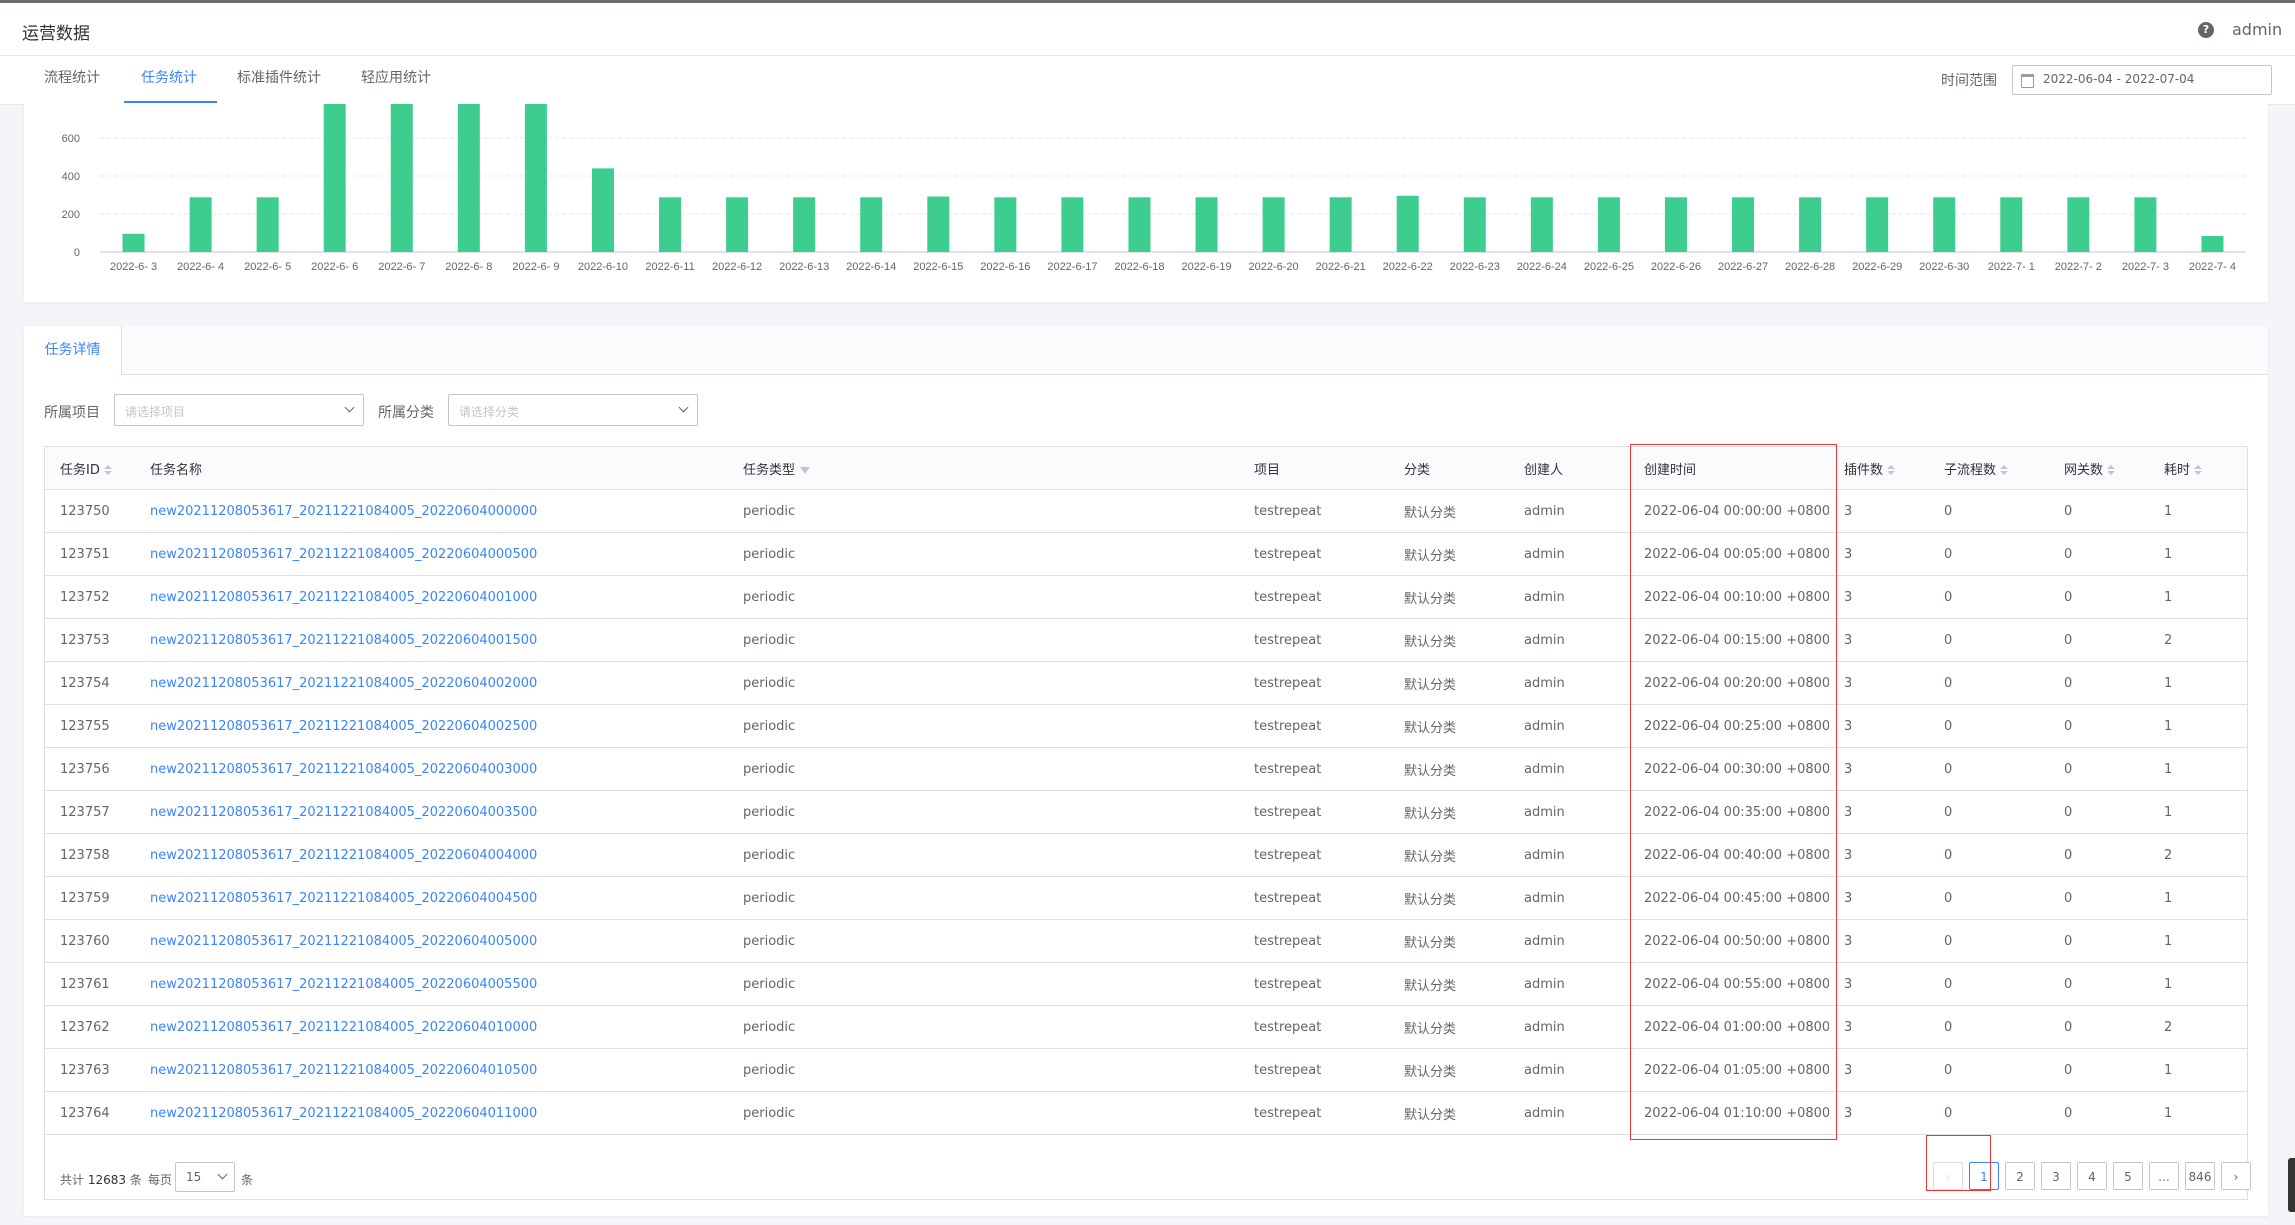 This screenshot has height=1225, width=2295. I want to click on active-tab-indicator, so click(170, 102).